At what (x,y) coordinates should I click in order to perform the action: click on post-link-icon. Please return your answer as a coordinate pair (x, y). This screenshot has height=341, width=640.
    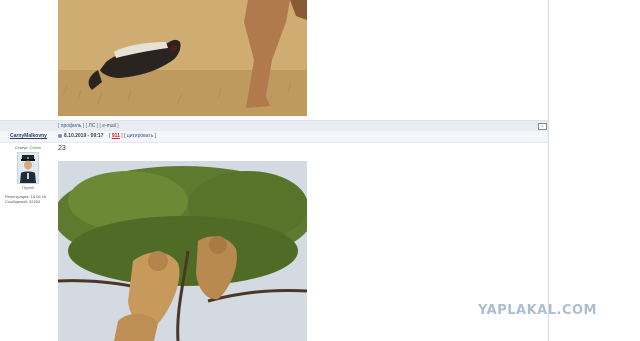
    Looking at the image, I should click on (60, 135).